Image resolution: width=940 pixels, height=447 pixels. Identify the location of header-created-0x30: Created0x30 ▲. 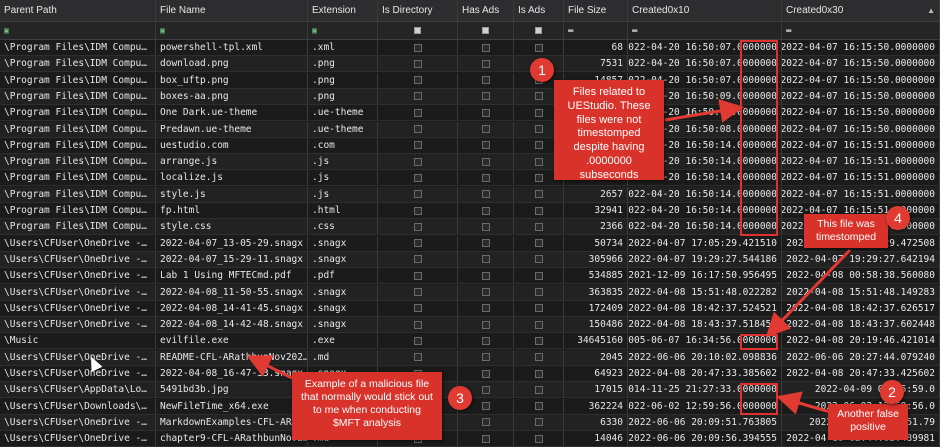
(861, 10).